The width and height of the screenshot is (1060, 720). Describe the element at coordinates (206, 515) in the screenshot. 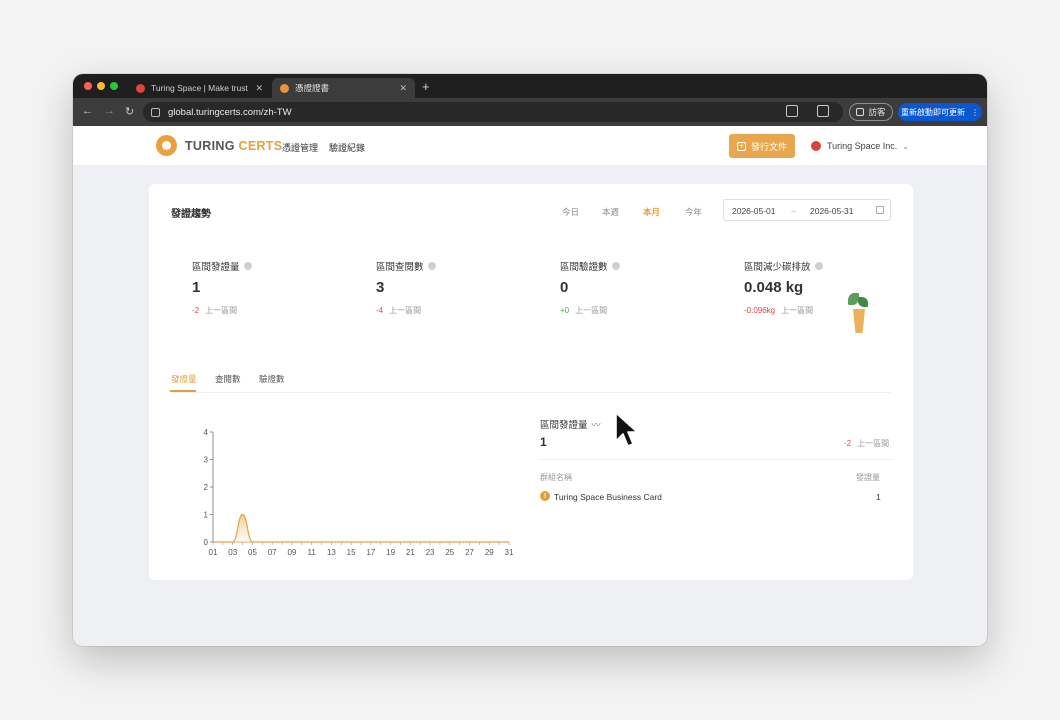

I see `y-tick-label: 1` at that location.